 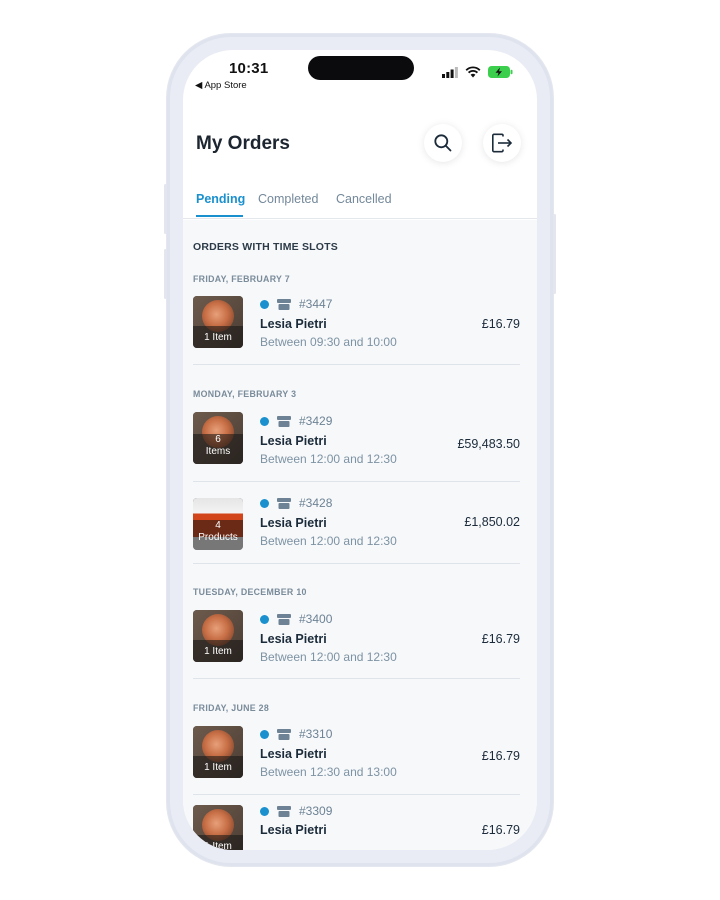 What do you see at coordinates (218, 537) in the screenshot?
I see `item-count-unit: Products` at bounding box center [218, 537].